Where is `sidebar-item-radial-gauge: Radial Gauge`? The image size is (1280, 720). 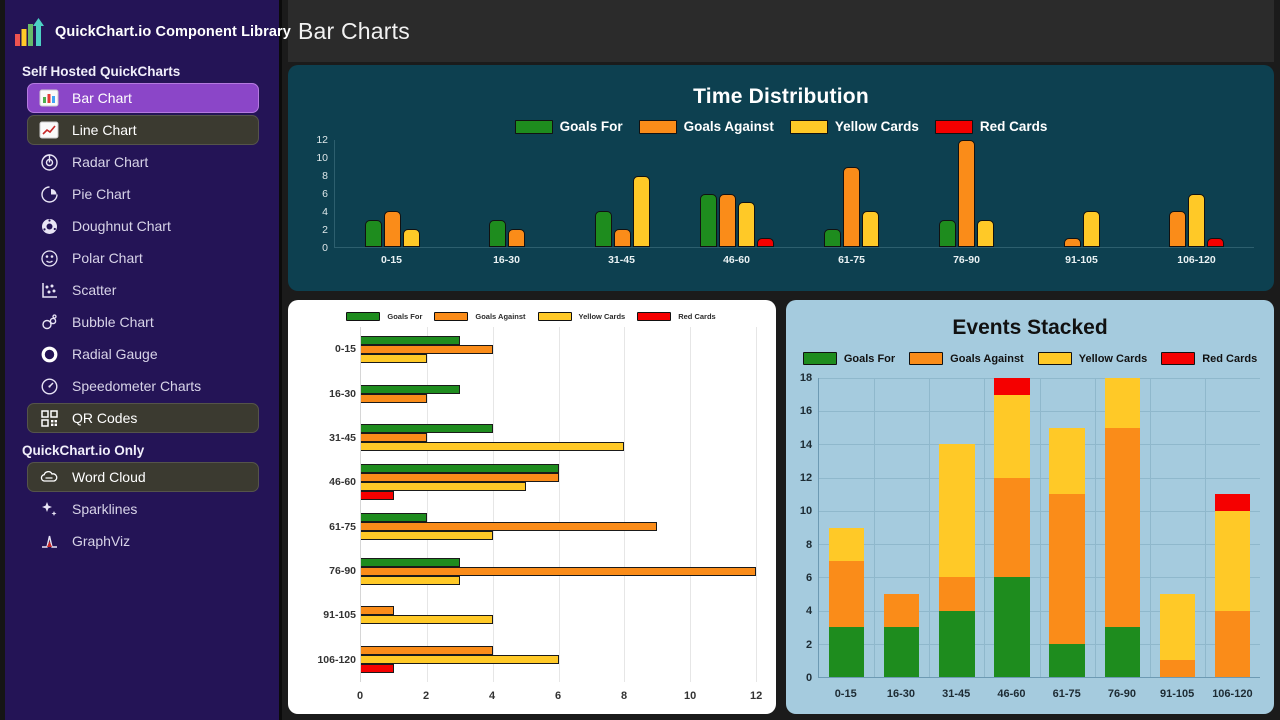
sidebar-item-radial-gauge: Radial Gauge is located at coordinates (143, 354).